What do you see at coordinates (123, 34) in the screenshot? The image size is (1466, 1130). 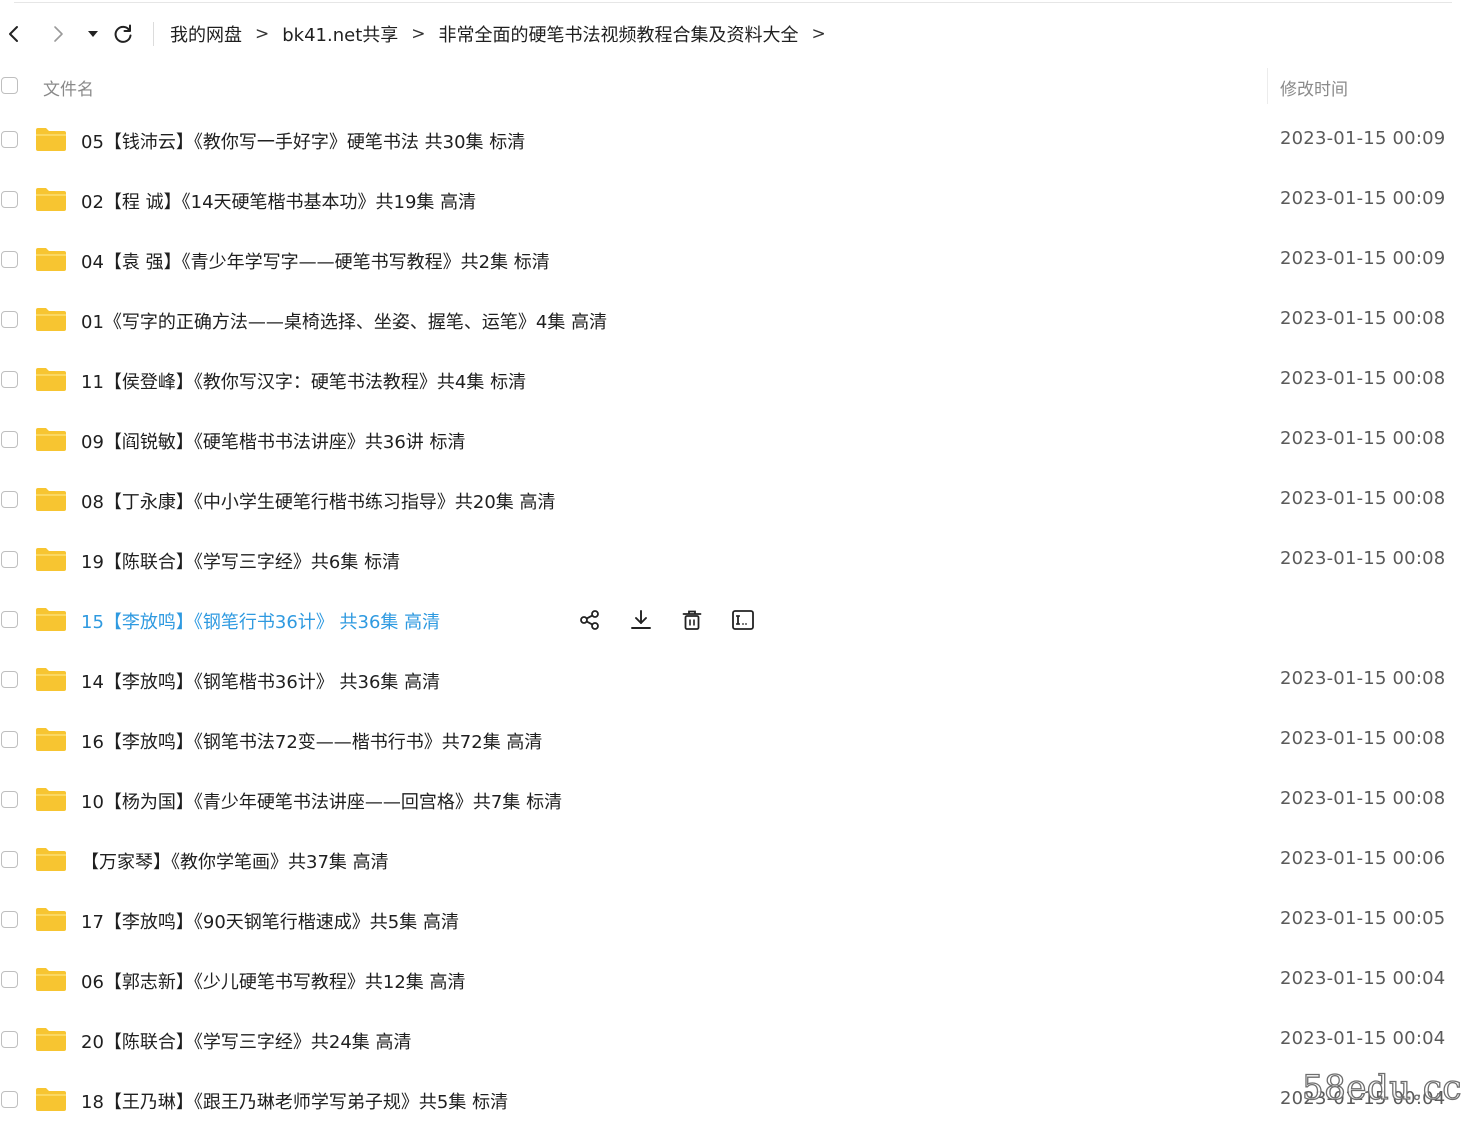 I see `refresh-button` at bounding box center [123, 34].